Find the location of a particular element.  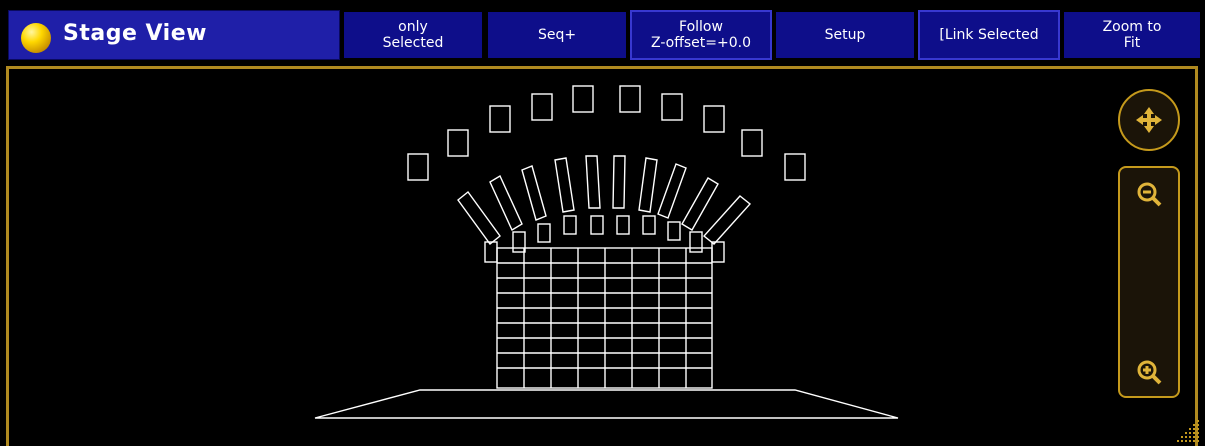

stage-view-icon is located at coordinates (36, 38).